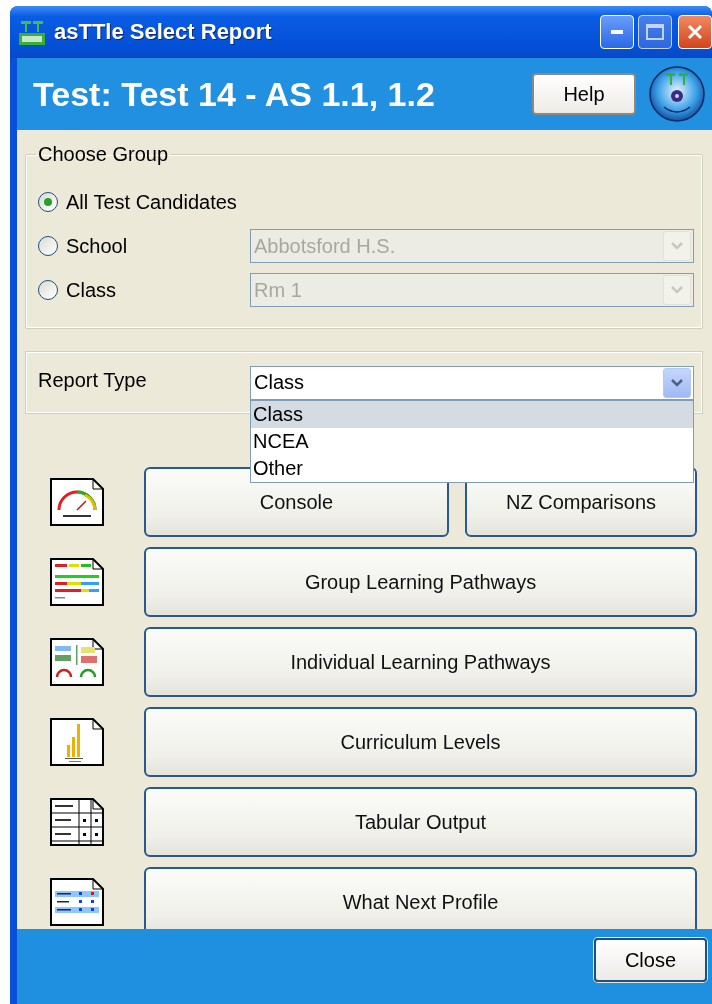 Image resolution: width=712 pixels, height=1004 pixels. Describe the element at coordinates (91, 290) in the screenshot. I see `radio-label: Class` at that location.